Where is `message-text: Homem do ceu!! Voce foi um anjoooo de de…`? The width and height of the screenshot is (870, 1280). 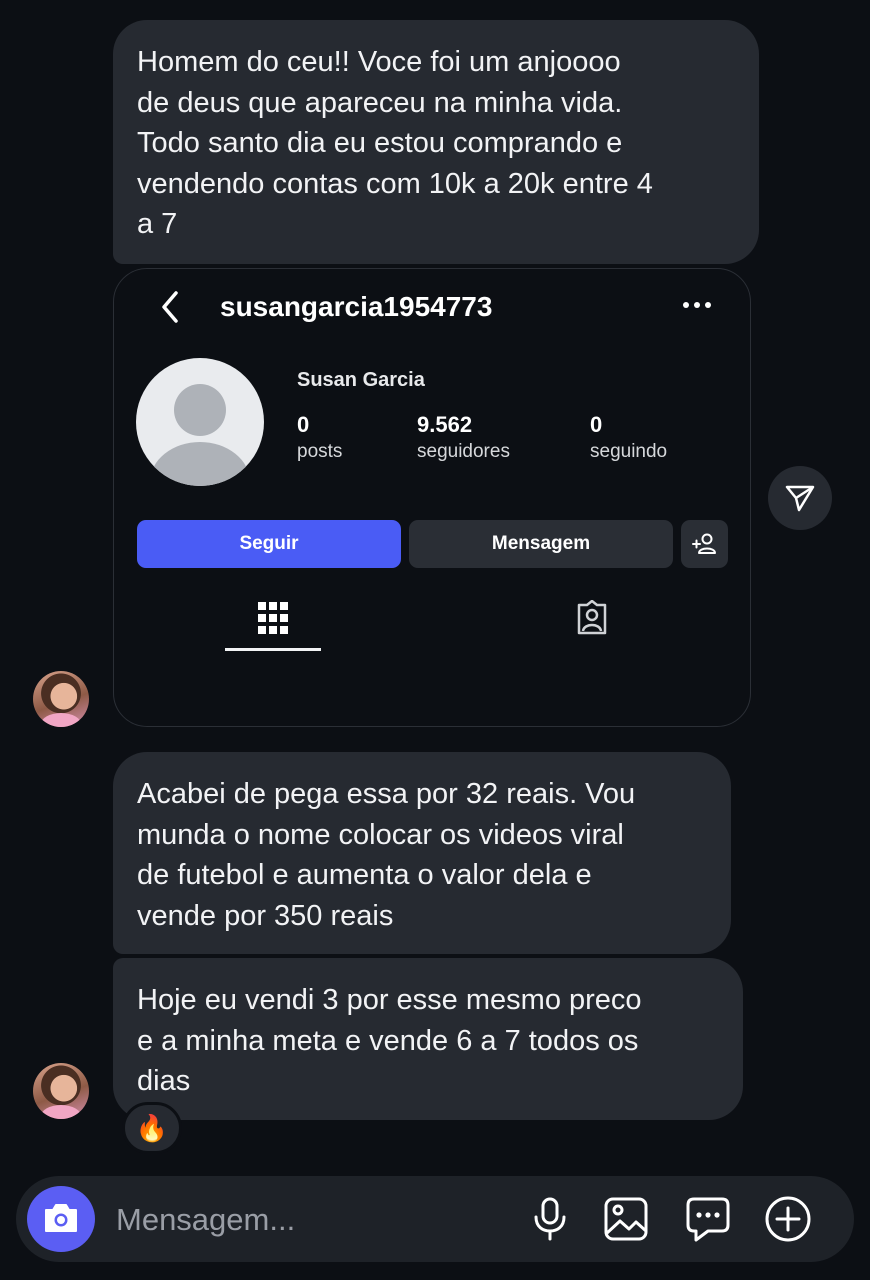 message-text: Homem do ceu!! Voce foi um anjoooo de de… is located at coordinates (395, 143).